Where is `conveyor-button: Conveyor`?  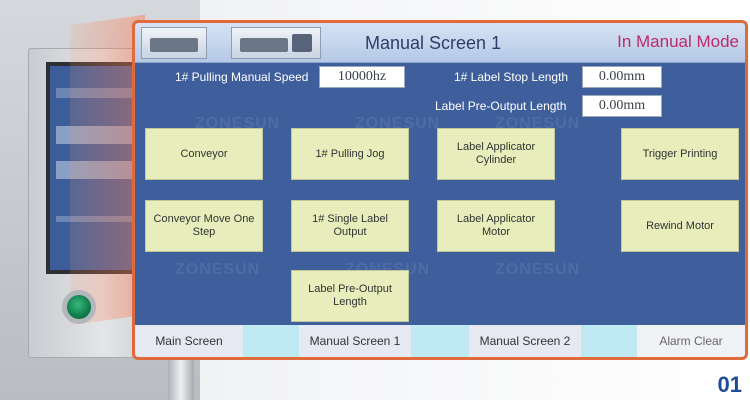 conveyor-button: Conveyor is located at coordinates (204, 154).